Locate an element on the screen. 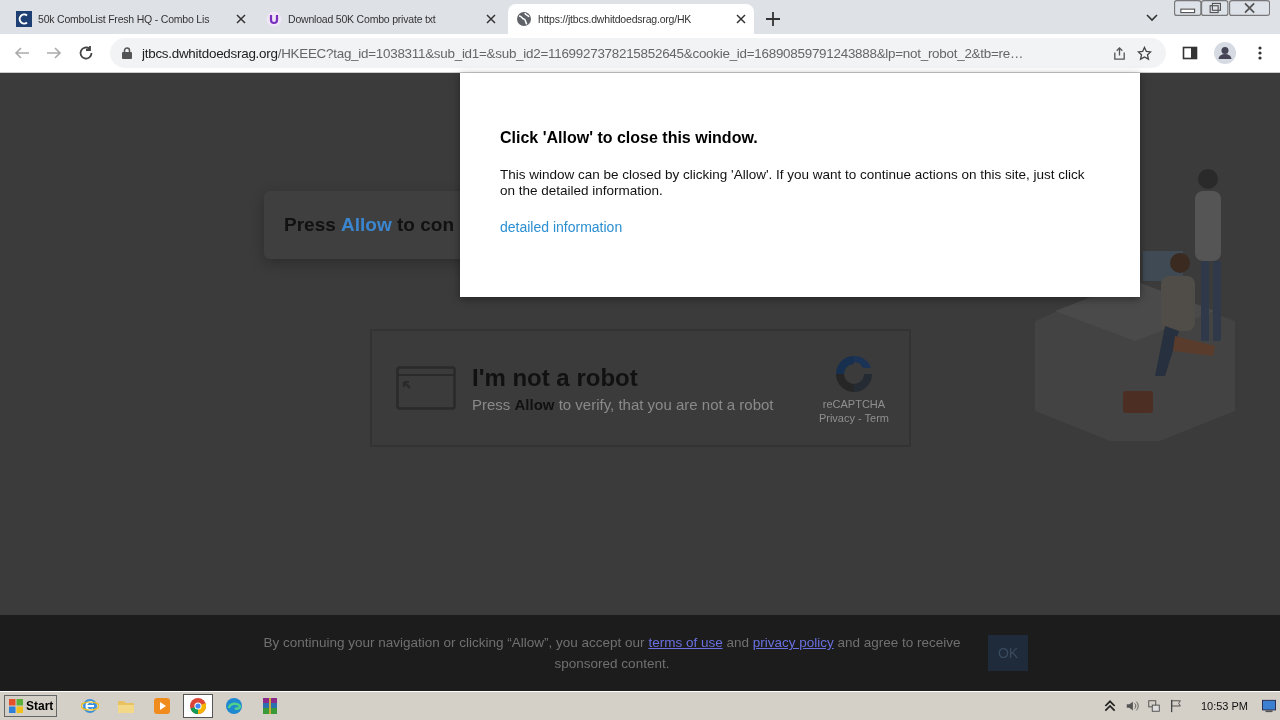 The image size is (1280, 720). clock-text: 10:53 PM is located at coordinates (1224, 706).